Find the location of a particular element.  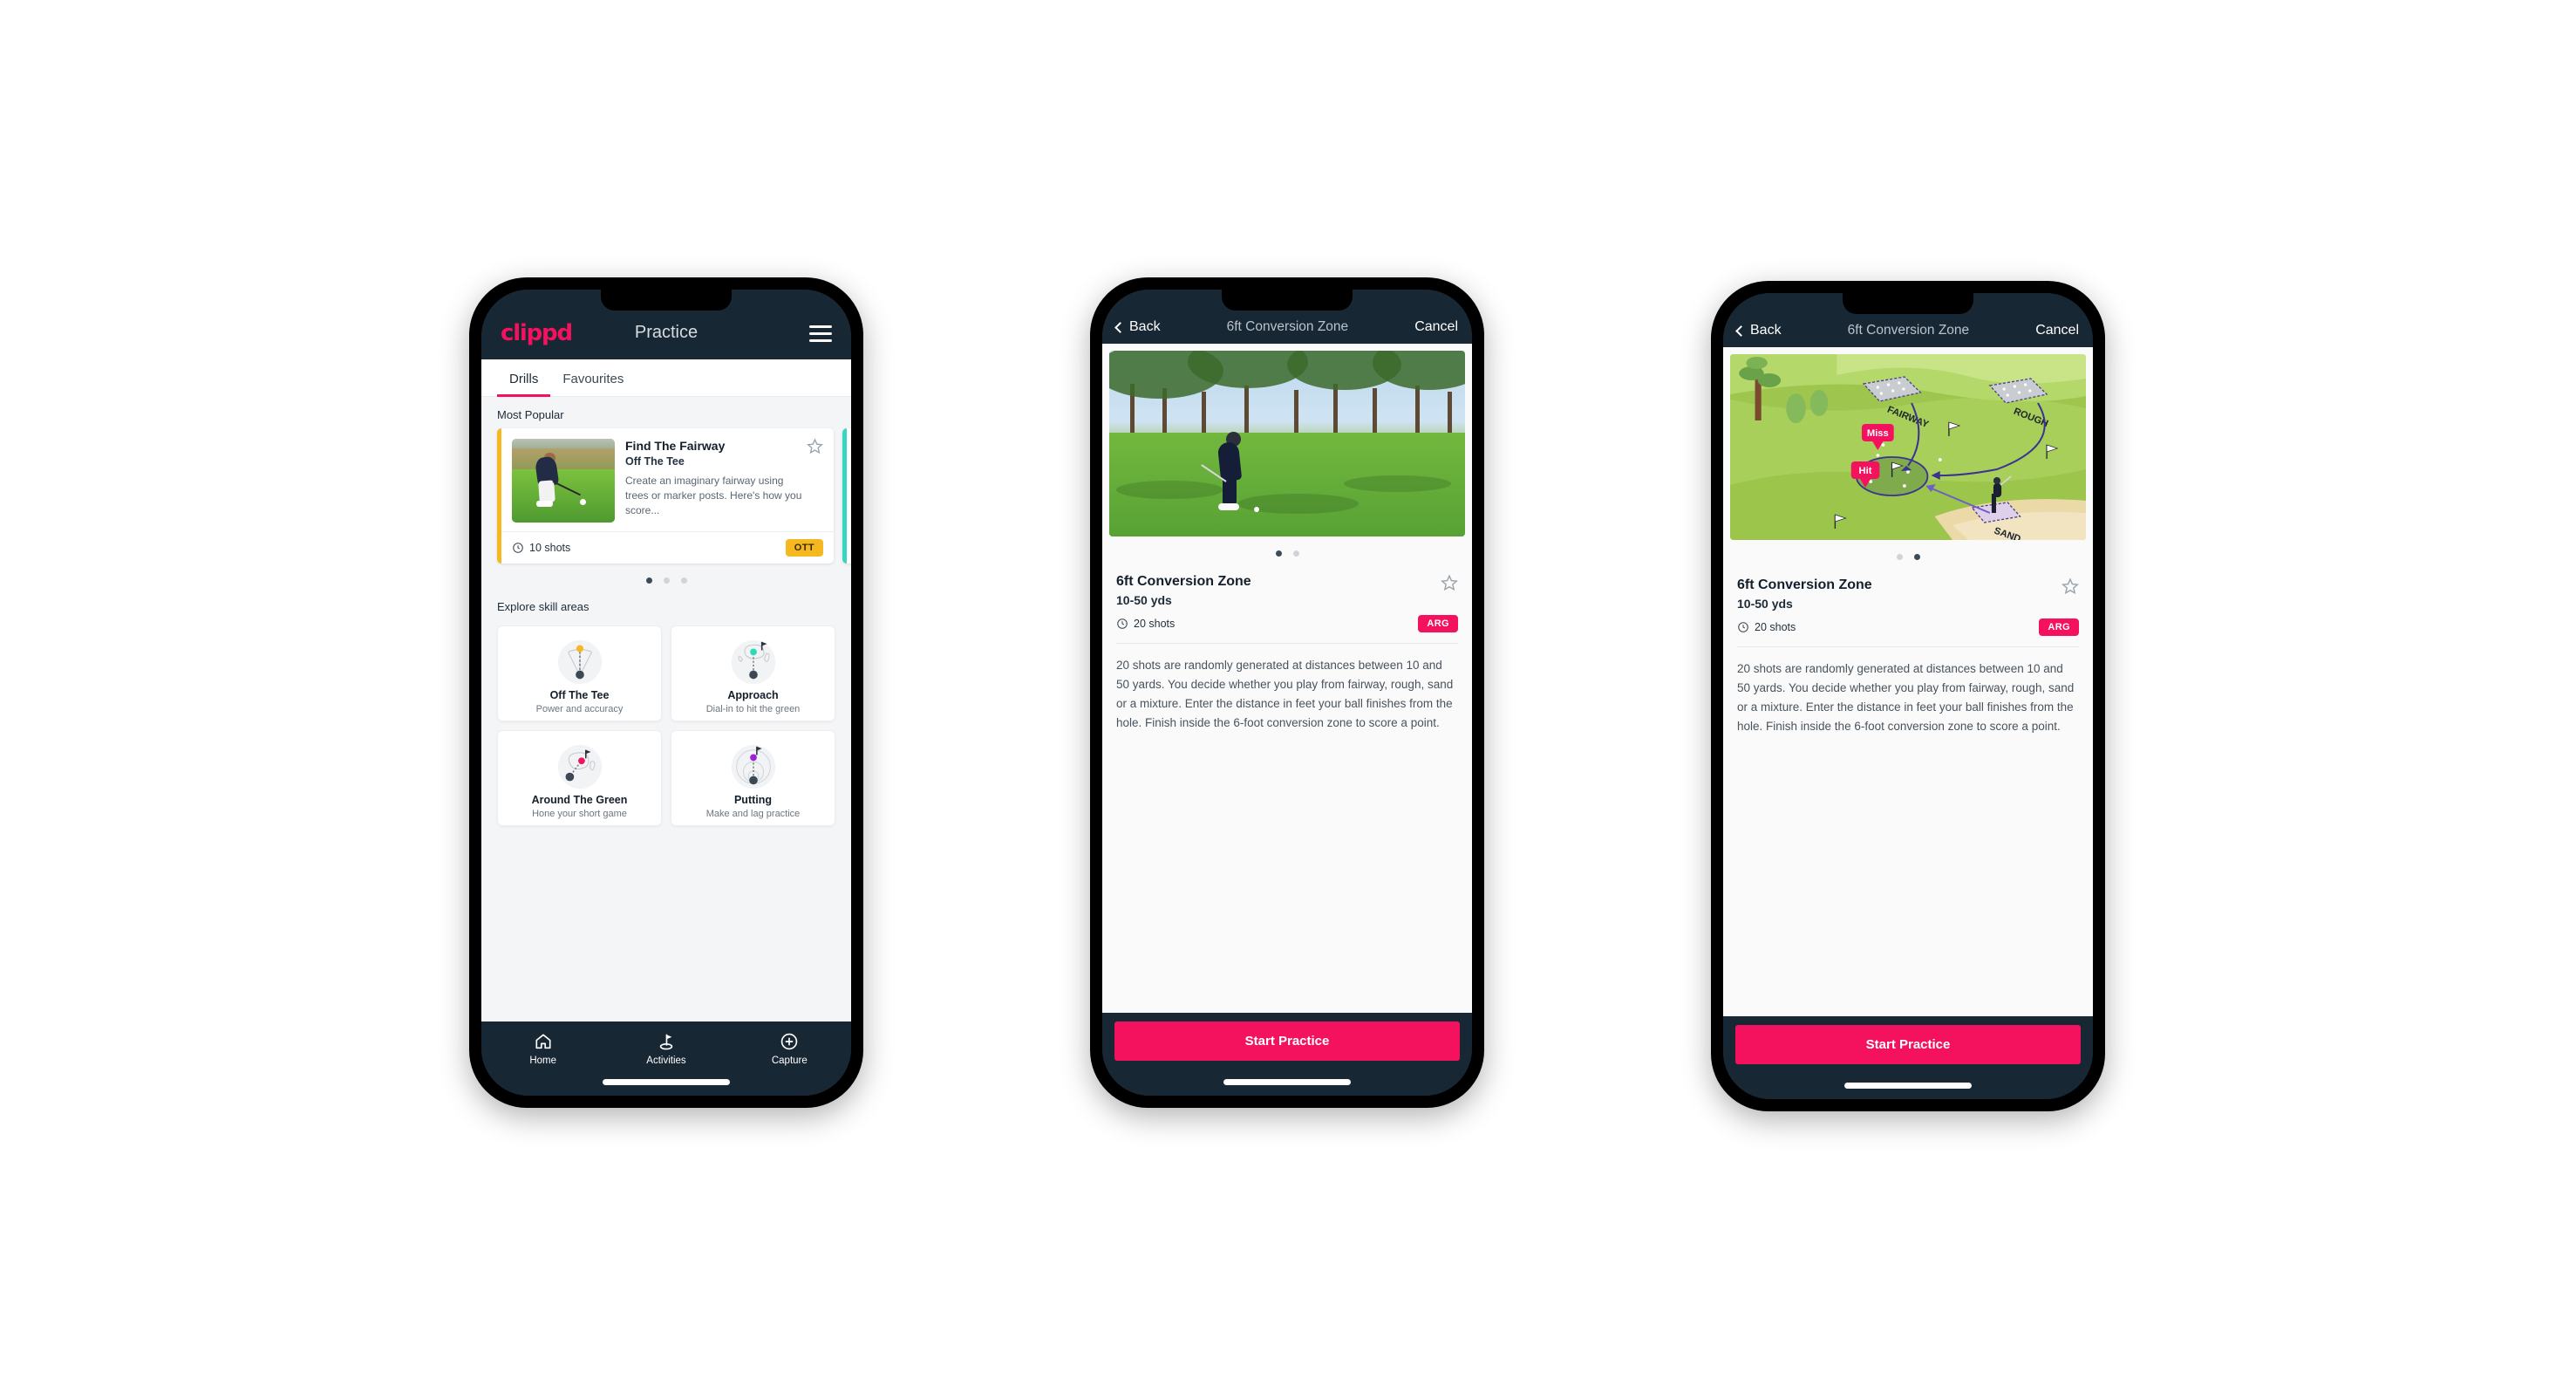

drill-thumbnail is located at coordinates (563, 481).